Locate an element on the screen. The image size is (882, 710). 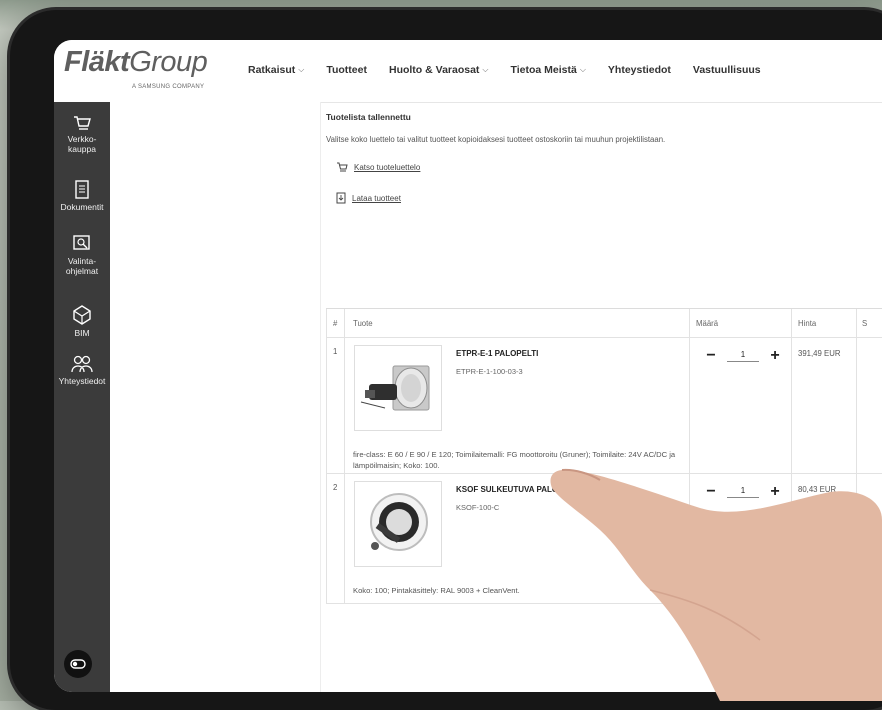
sidebar-item-label: BIM is located at coordinates (82, 333).